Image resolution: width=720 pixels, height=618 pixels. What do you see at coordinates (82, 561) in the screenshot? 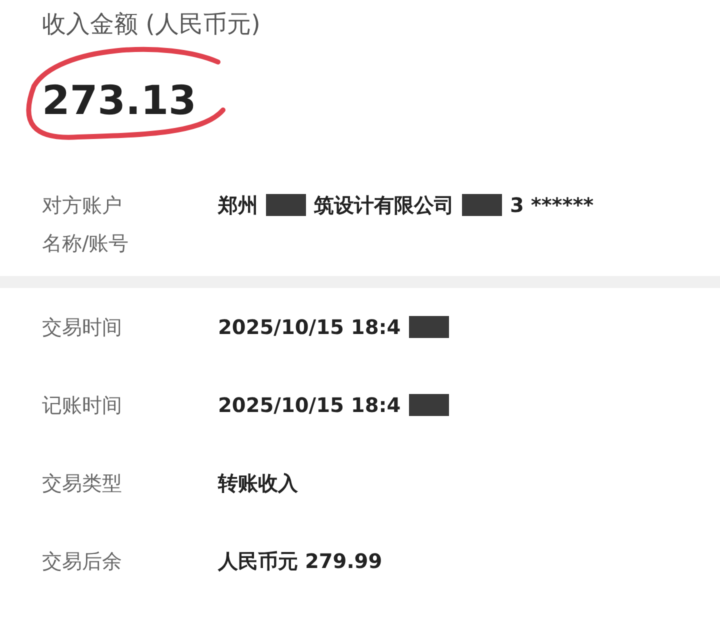
I see `field-label: 交易后余` at bounding box center [82, 561].